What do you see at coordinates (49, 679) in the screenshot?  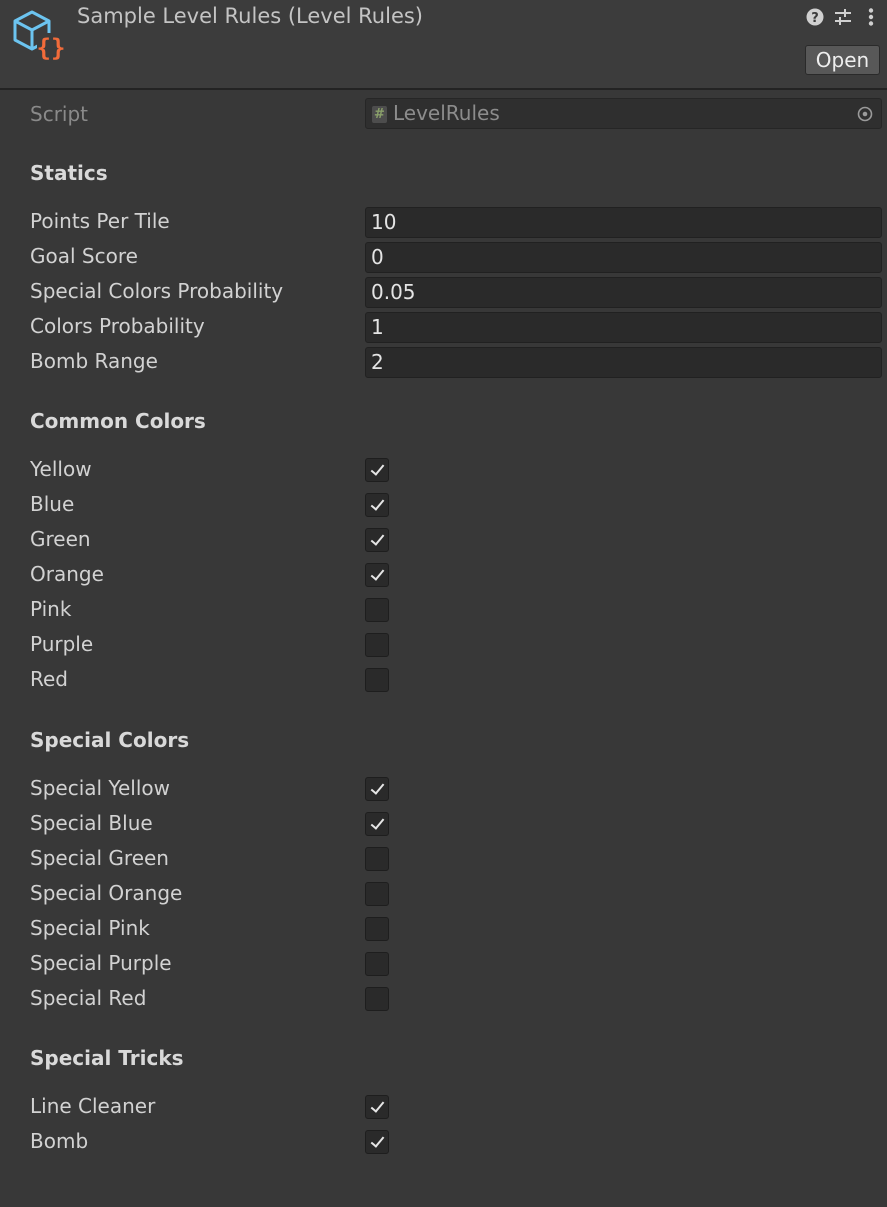 I see `toggle-label: Red` at bounding box center [49, 679].